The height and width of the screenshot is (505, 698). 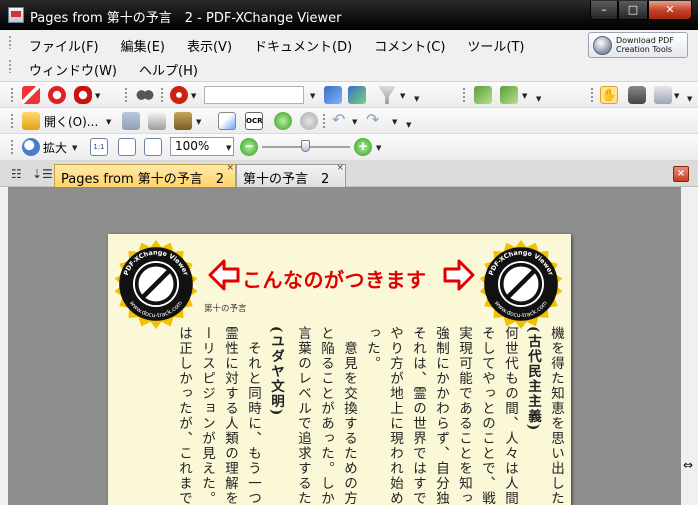 I want to click on download-line-2: Creation Tools, so click(x=644, y=49).